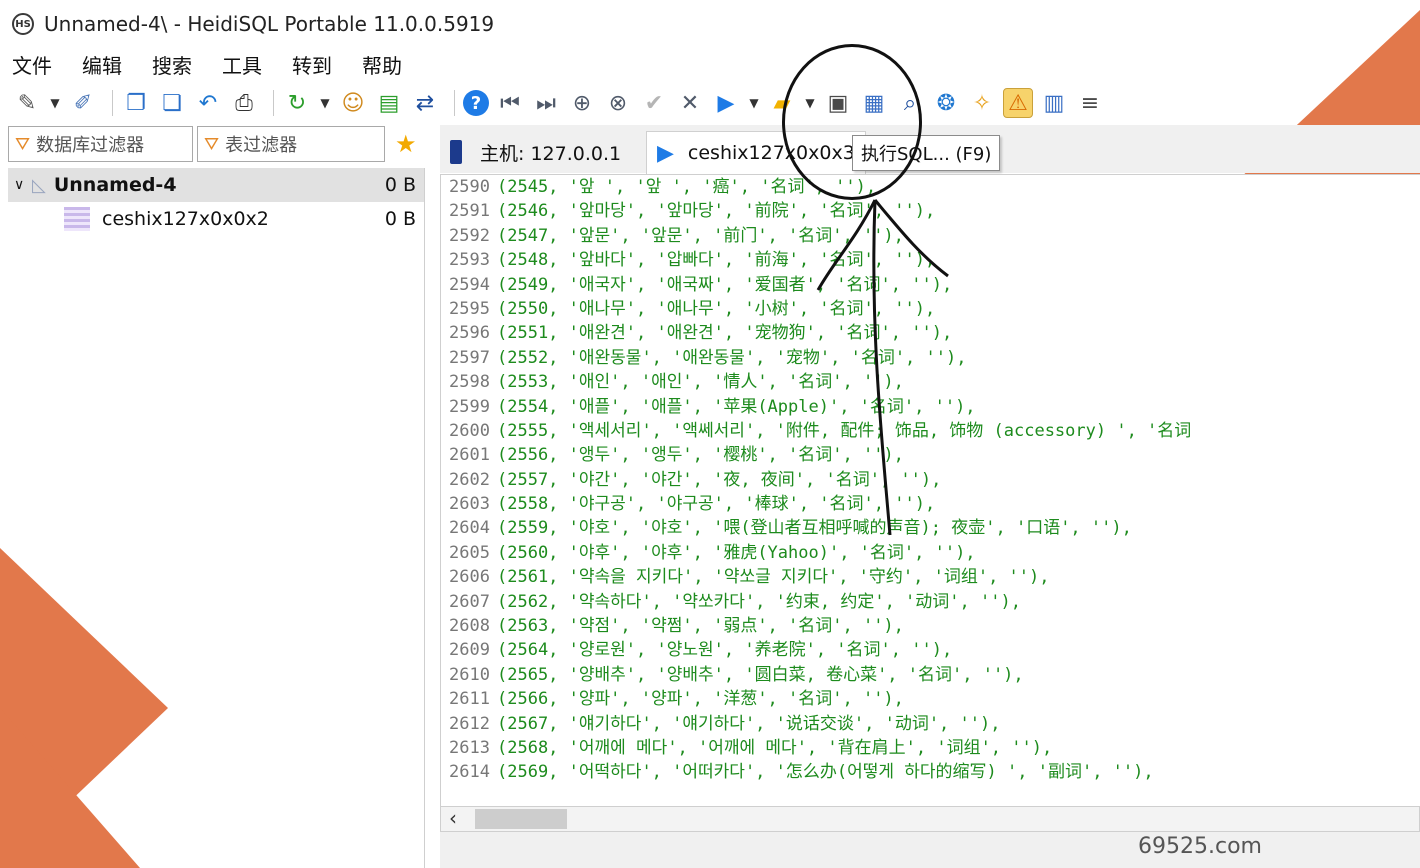 Image resolution: width=1420 pixels, height=868 pixels. I want to click on heidisql-app-icon: HS, so click(23, 24).